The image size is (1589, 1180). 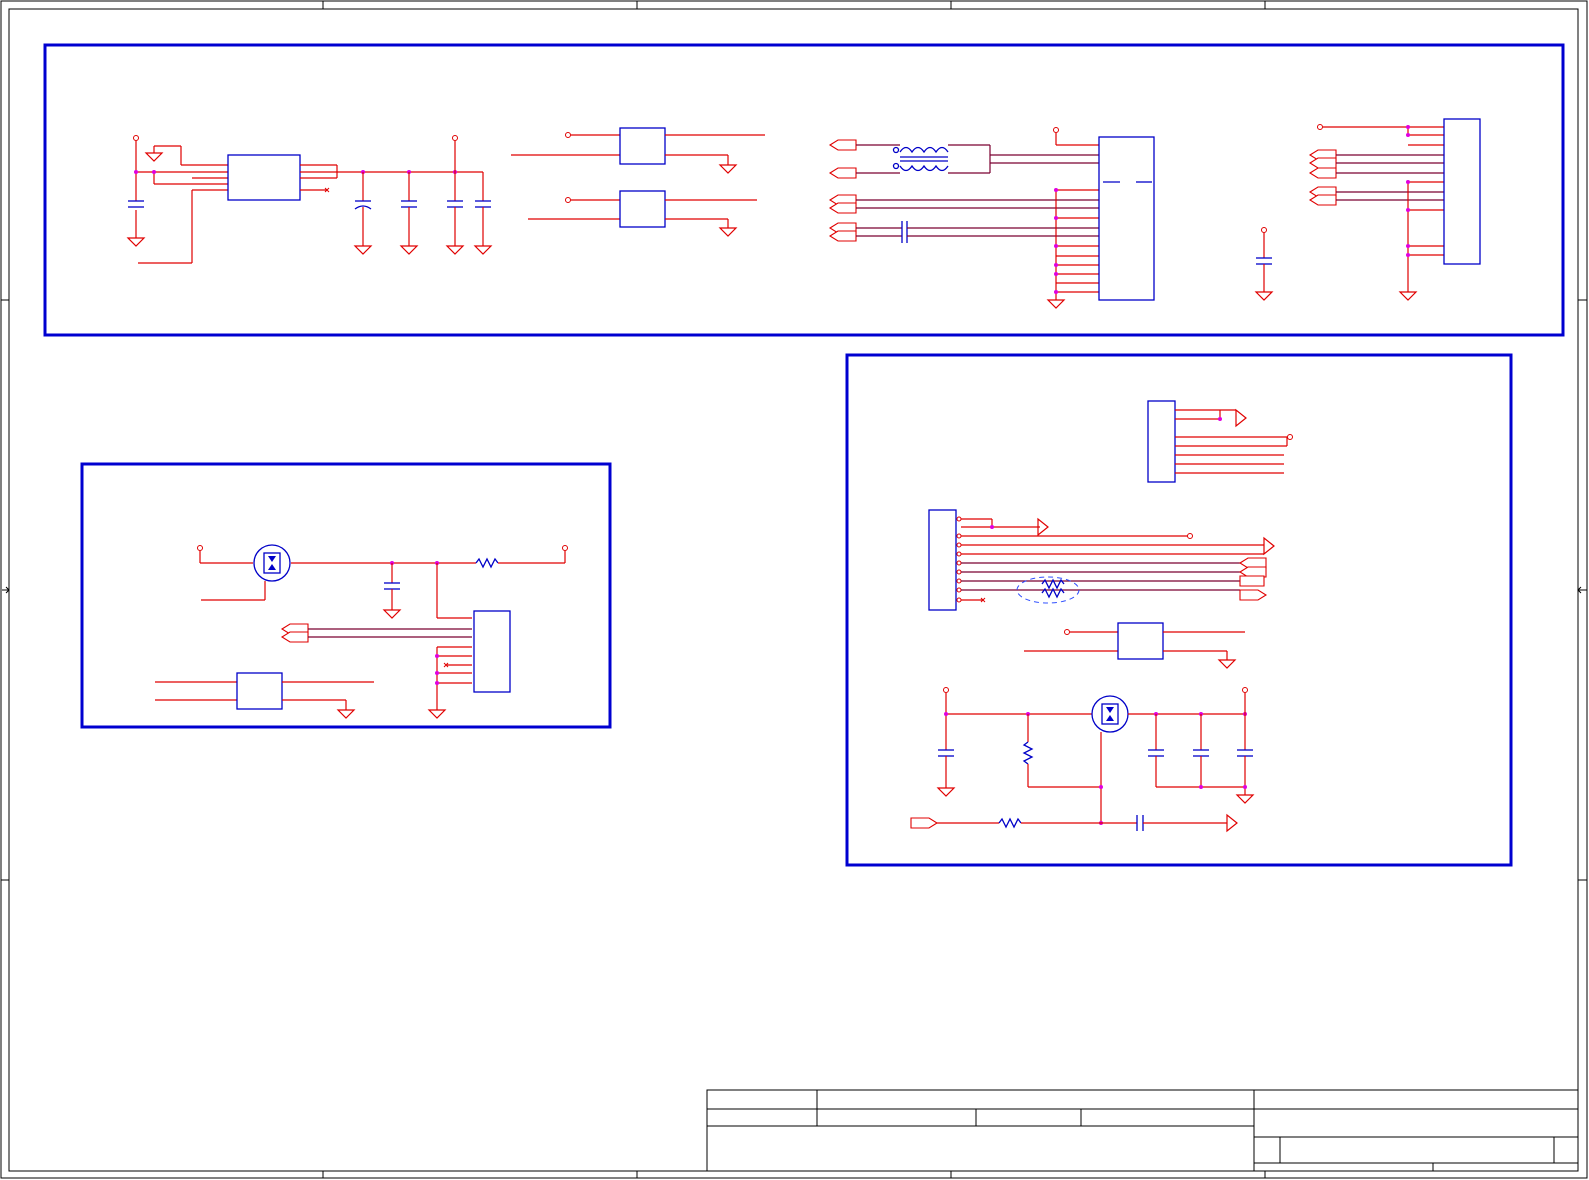 What do you see at coordinates (136, 204) in the screenshot?
I see `capacitor-symbol` at bounding box center [136, 204].